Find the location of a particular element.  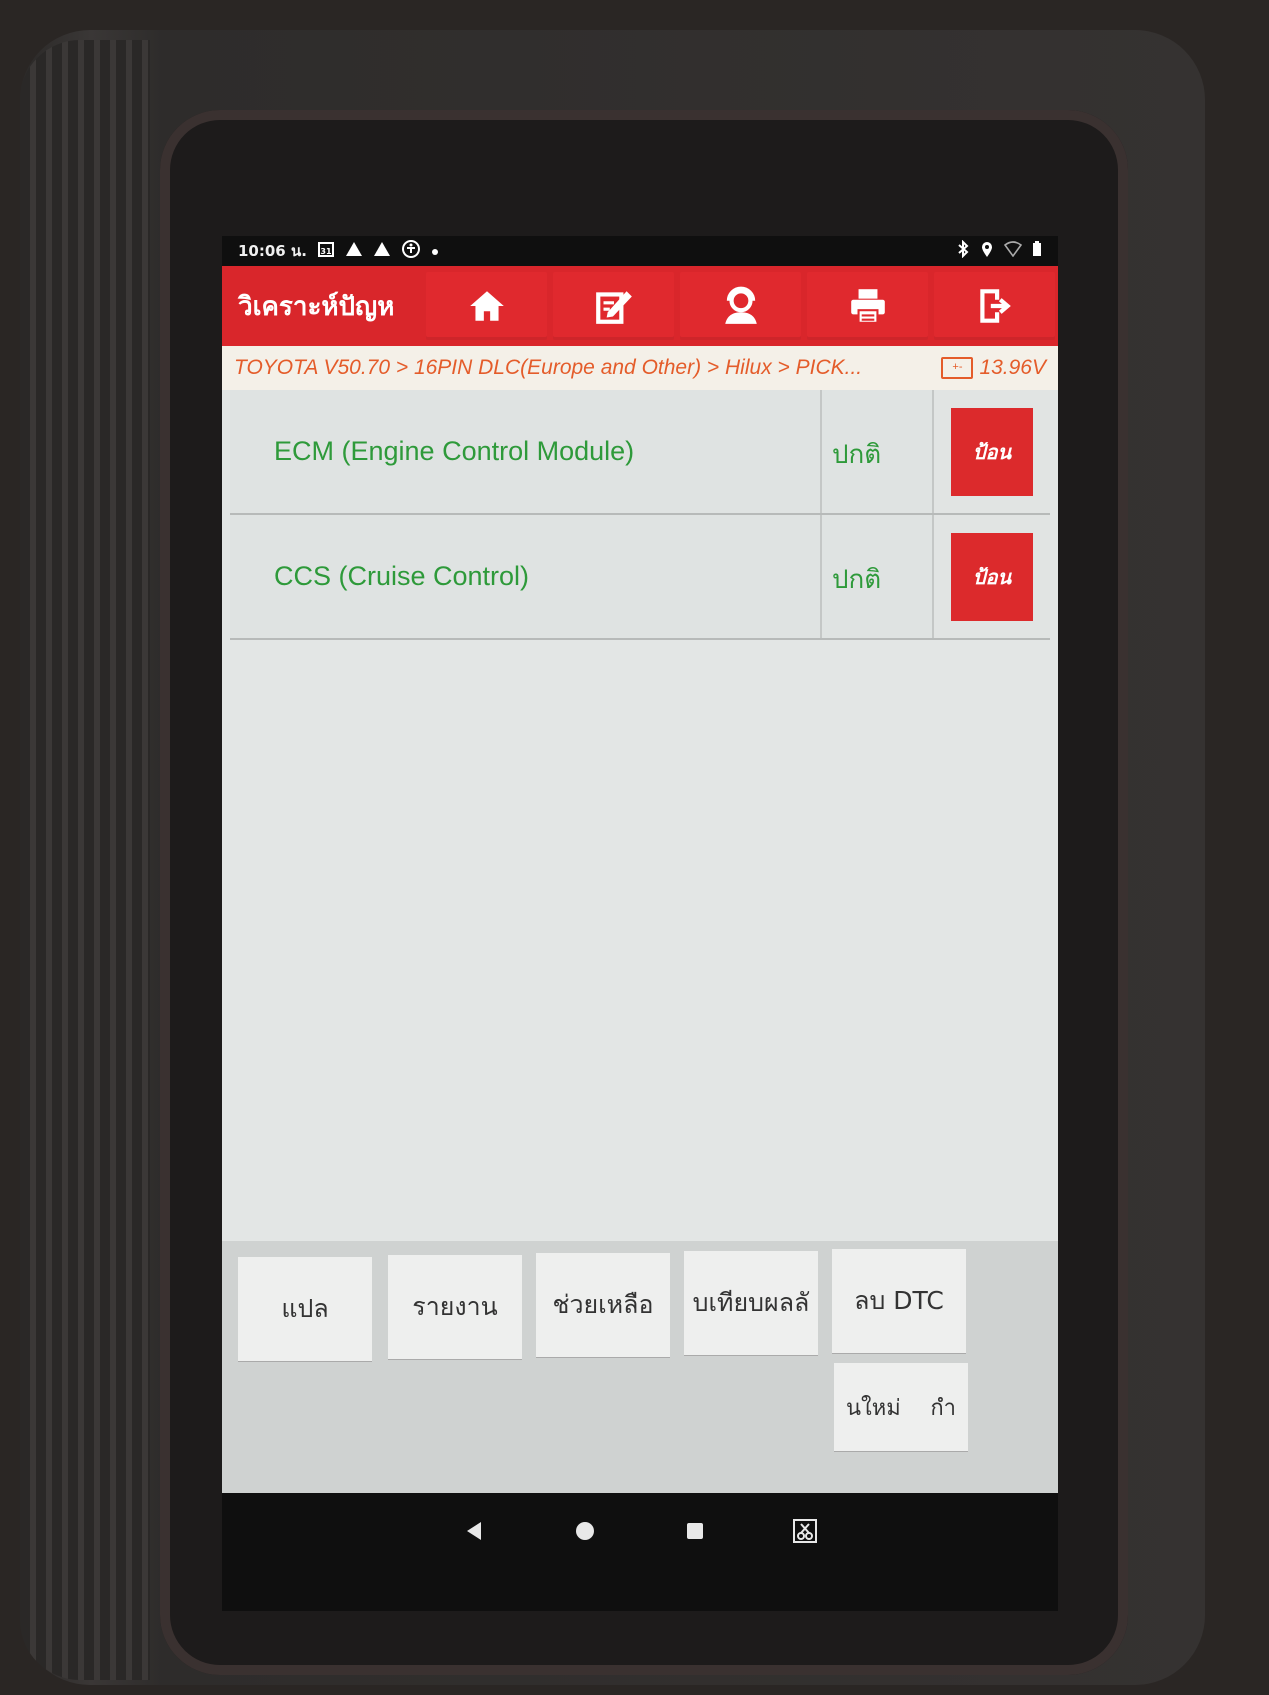

user-support-icon is located at coordinates (740, 305).